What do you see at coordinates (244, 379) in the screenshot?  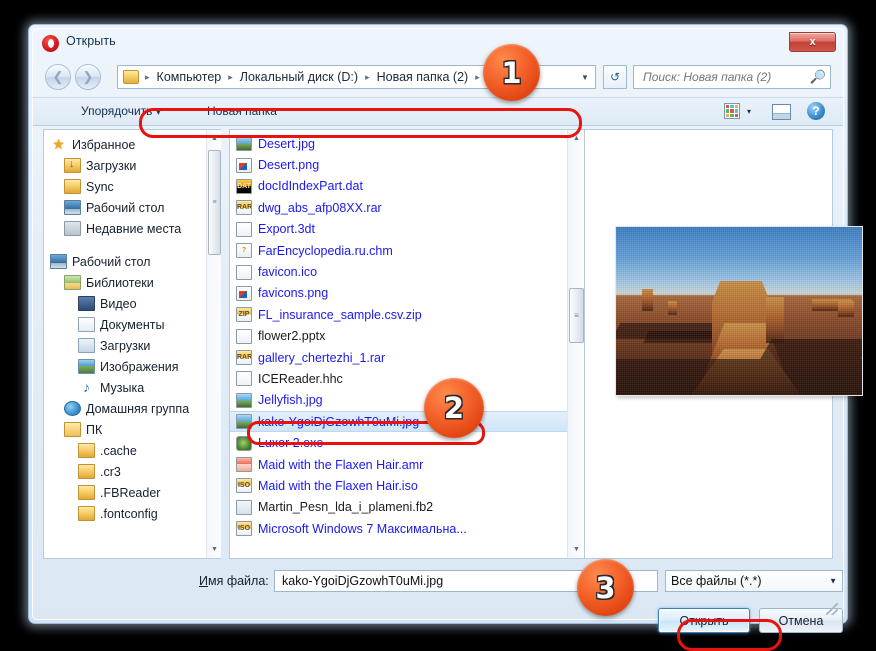 I see `generic-file-icon` at bounding box center [244, 379].